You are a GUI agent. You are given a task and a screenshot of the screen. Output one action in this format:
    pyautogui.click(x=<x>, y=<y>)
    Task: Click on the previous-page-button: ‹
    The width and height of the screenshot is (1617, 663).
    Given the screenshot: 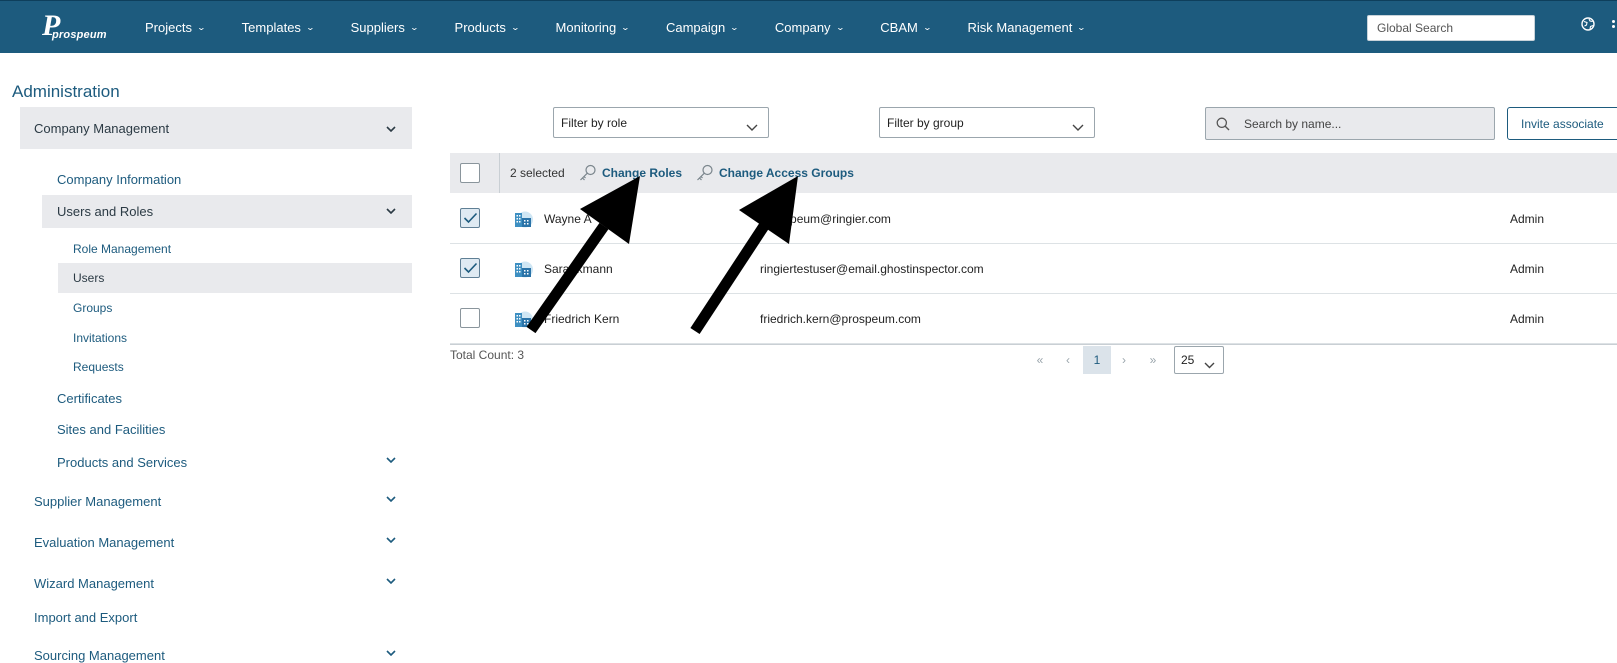 What is the action you would take?
    pyautogui.click(x=1068, y=360)
    